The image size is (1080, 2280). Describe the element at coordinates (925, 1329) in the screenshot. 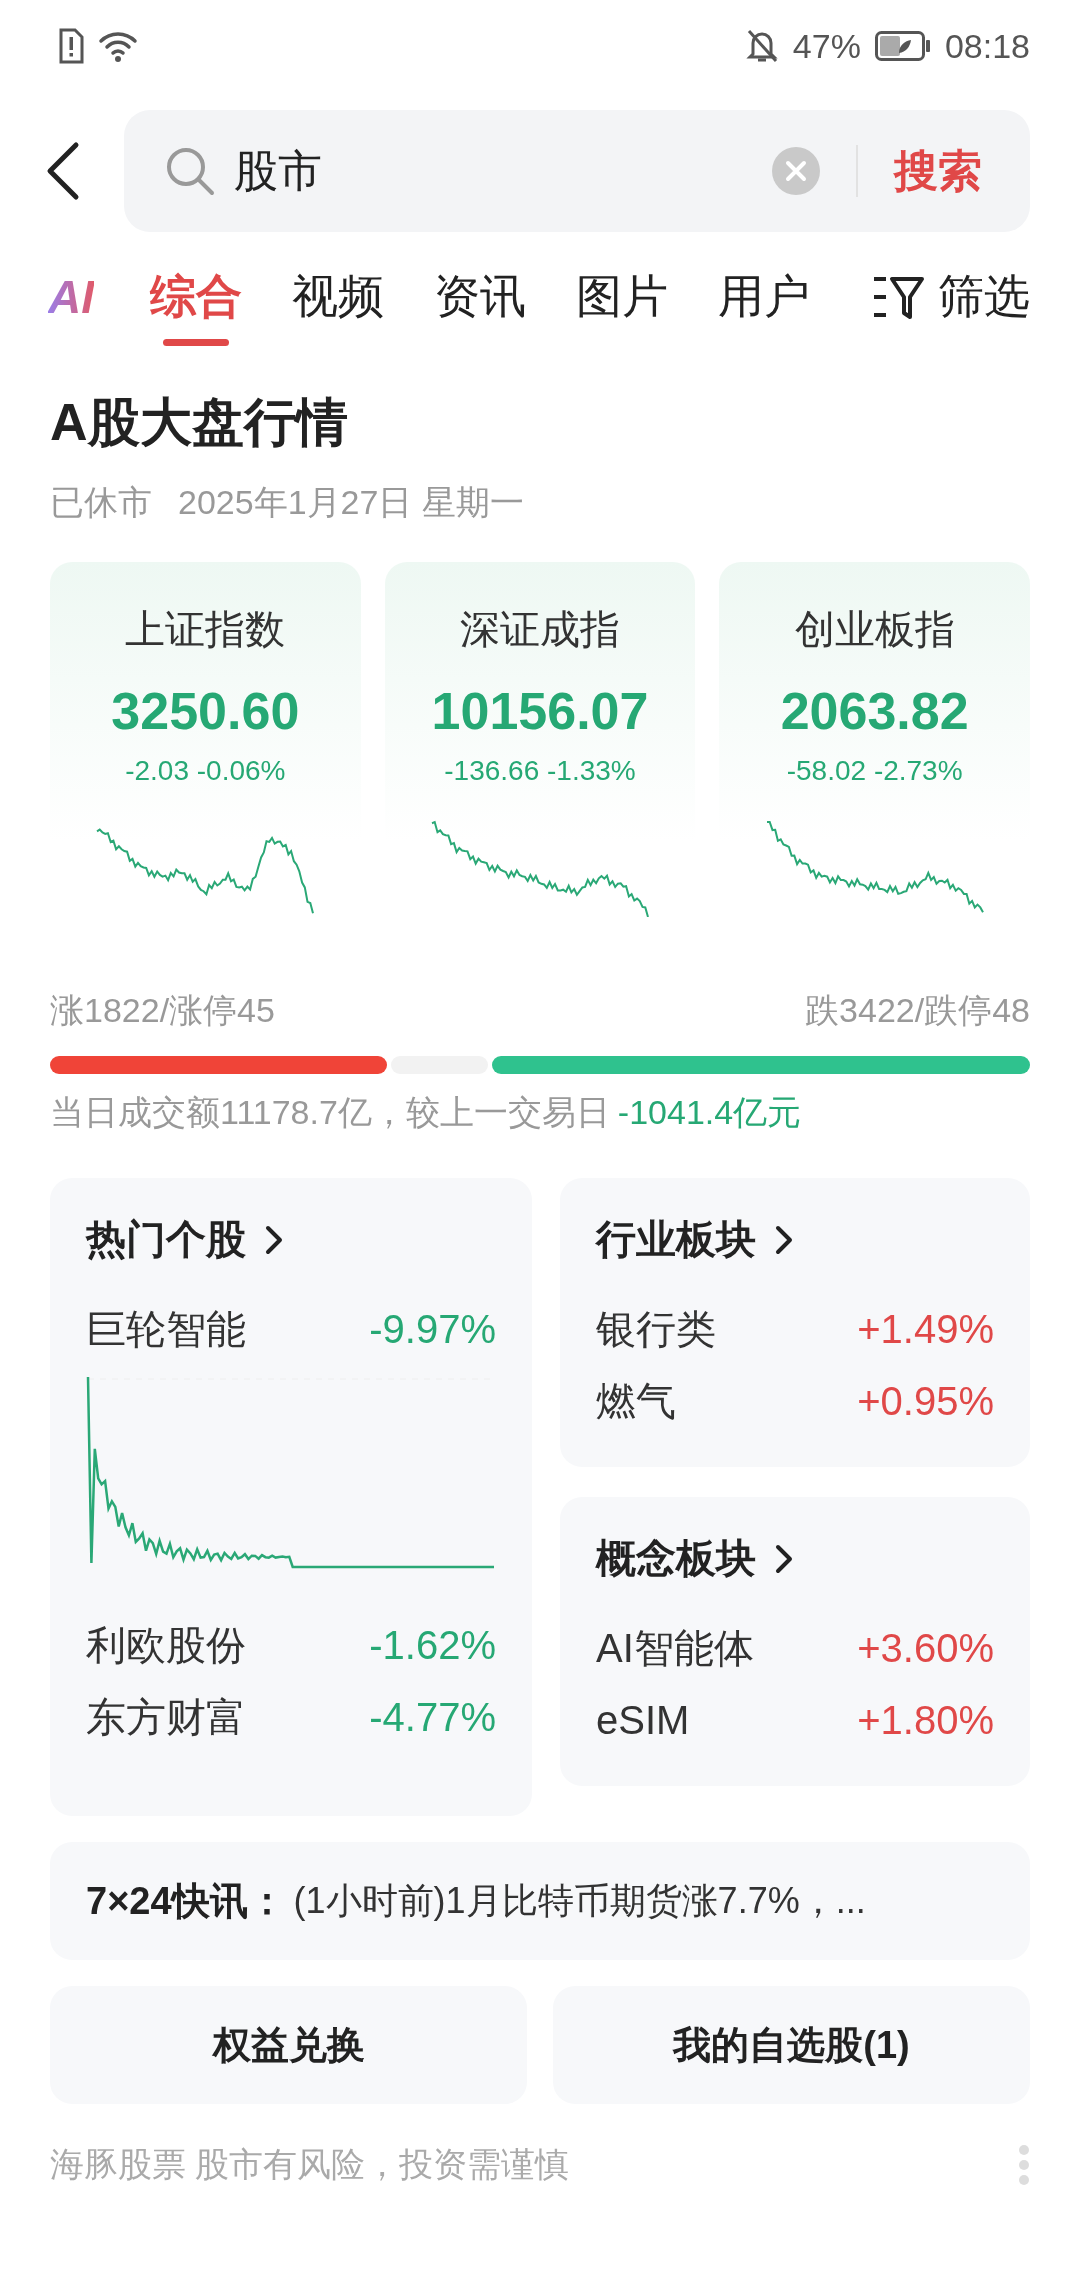

I see `change-percent: +1.49%` at that location.